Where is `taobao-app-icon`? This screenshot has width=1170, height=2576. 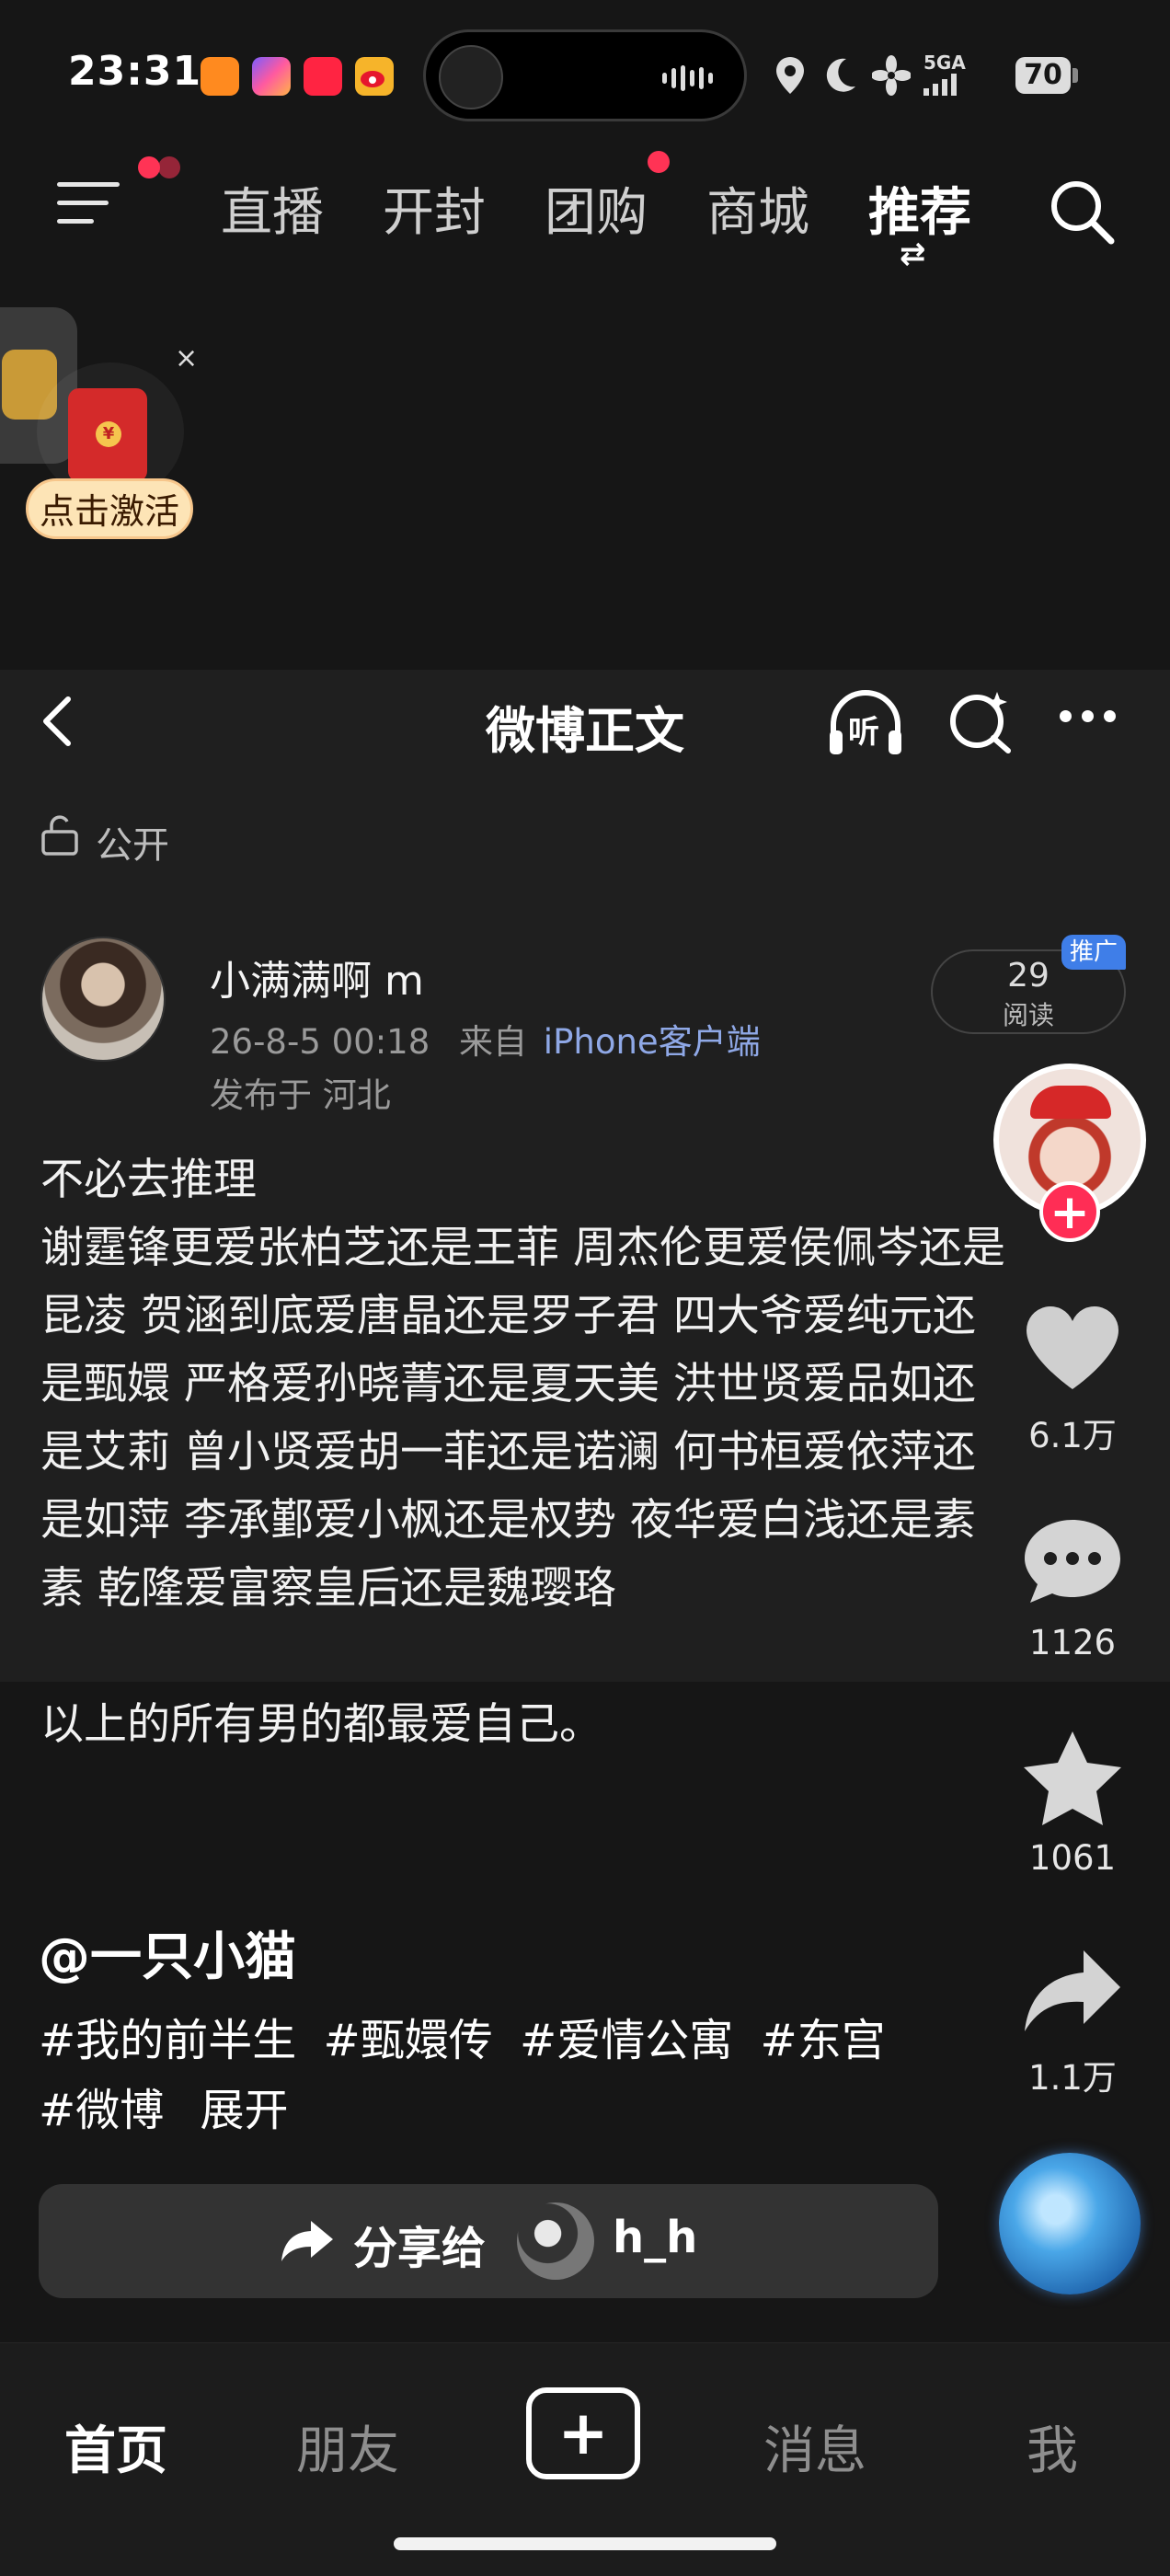 taobao-app-icon is located at coordinates (220, 76).